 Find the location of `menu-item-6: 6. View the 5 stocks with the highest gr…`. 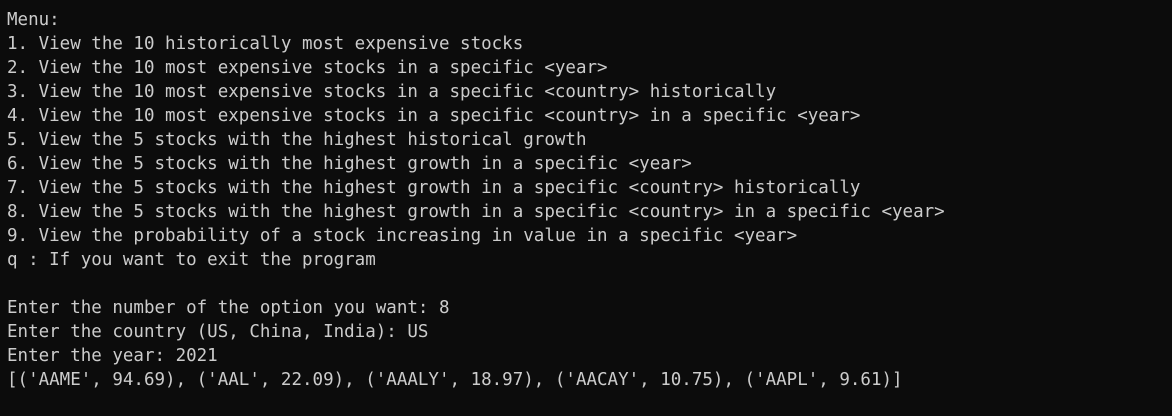

menu-item-6: 6. View the 5 stocks with the highest gr… is located at coordinates (349, 164).